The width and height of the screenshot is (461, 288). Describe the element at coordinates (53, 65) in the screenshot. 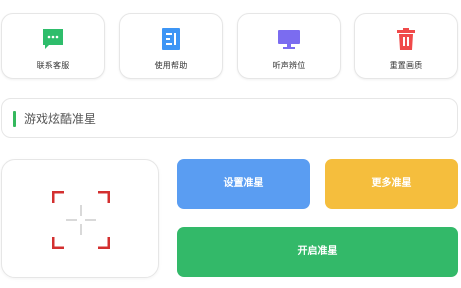

I see `contact-support-label: 联系客服` at that location.